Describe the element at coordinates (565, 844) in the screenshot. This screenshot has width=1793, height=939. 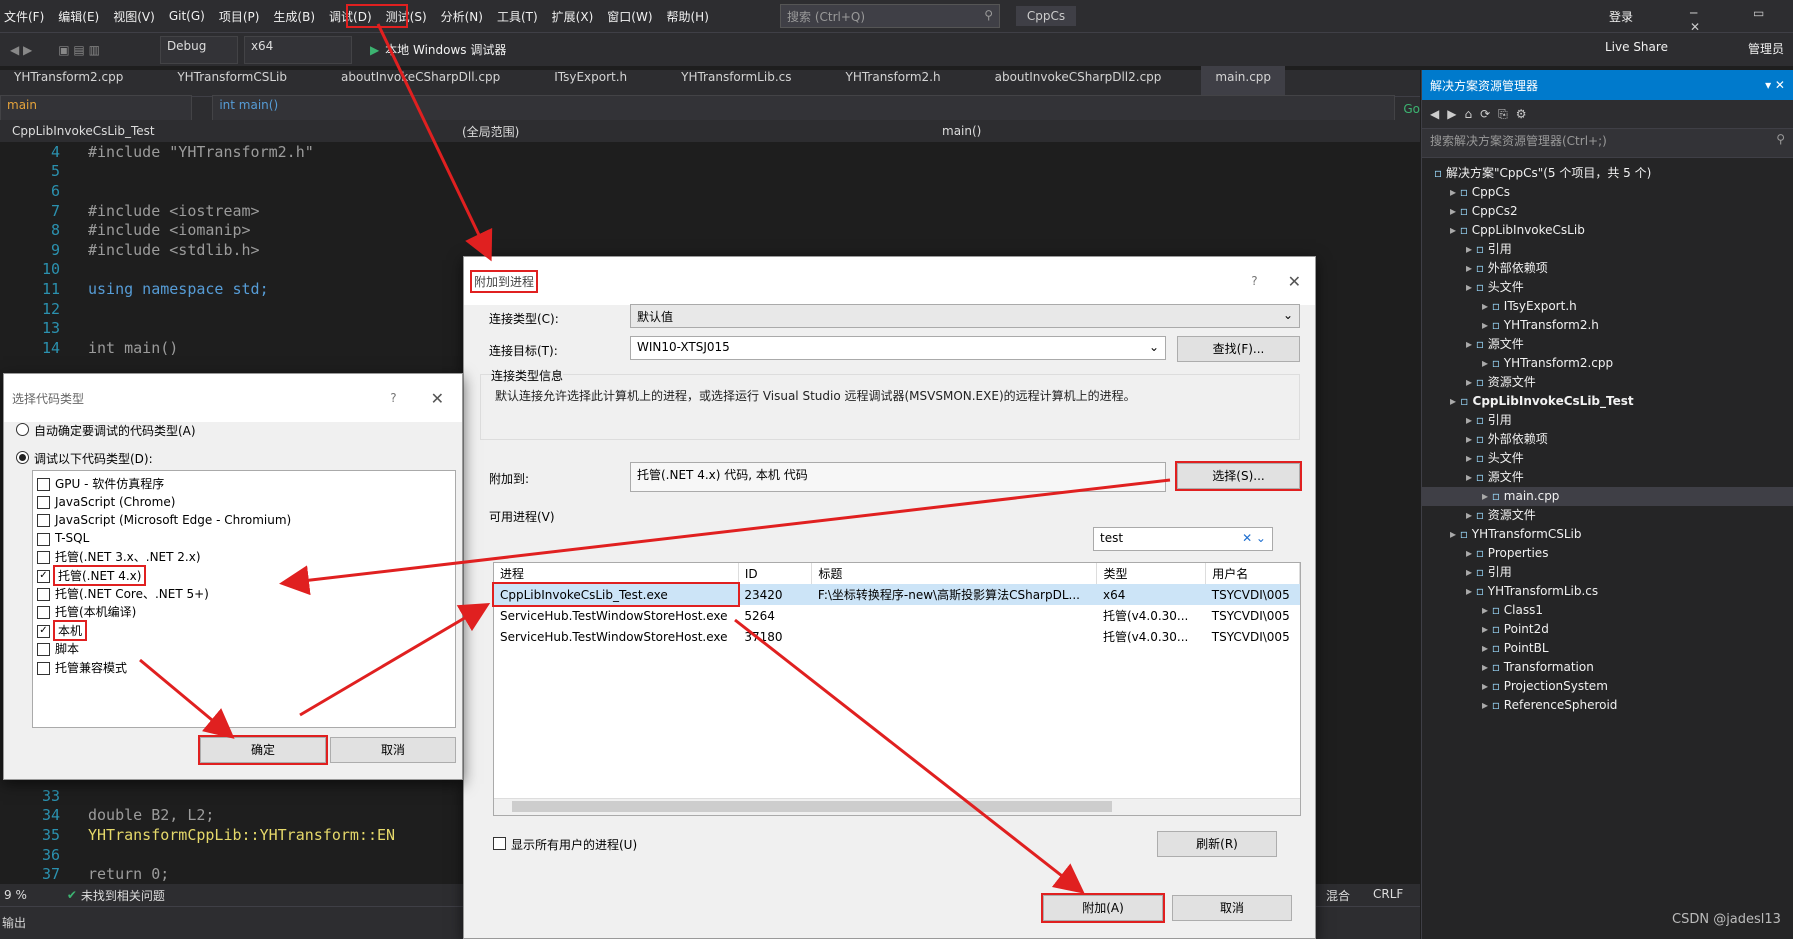
I see `show-all-users-checkbox: 显示所有用户的进程(U)` at that location.